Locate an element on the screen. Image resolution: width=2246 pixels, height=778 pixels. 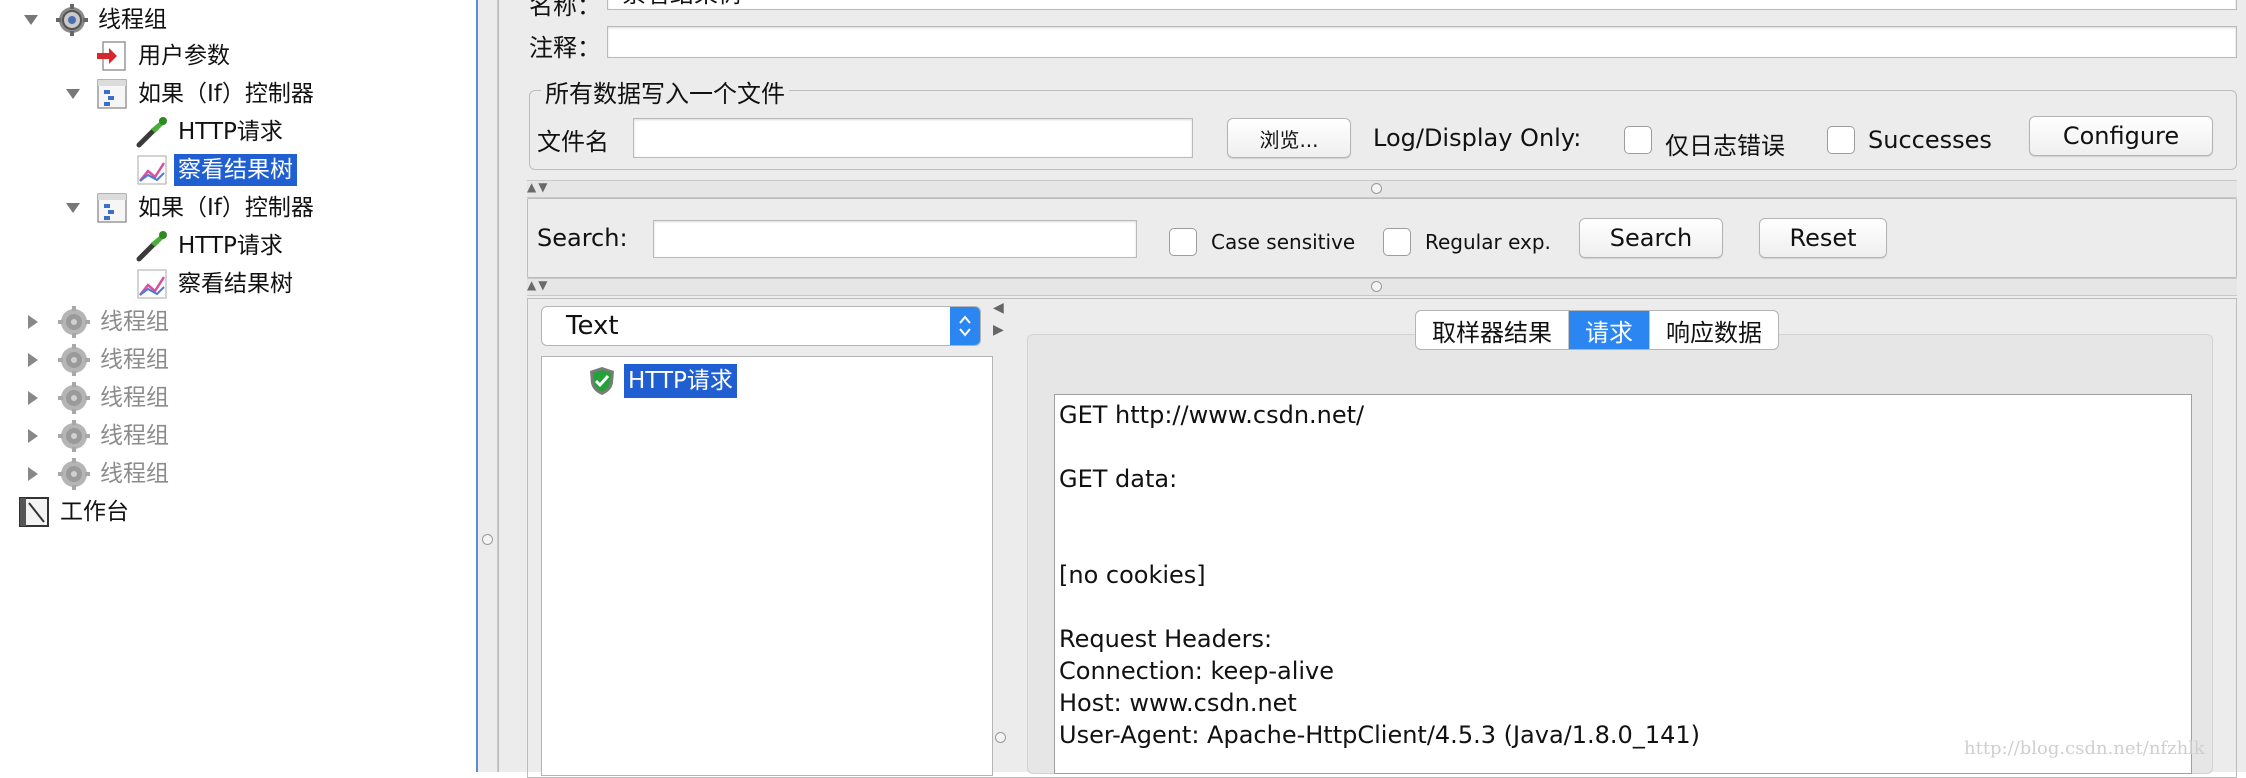
case-sensitive-label: Case sensitive is located at coordinates (1283, 242).